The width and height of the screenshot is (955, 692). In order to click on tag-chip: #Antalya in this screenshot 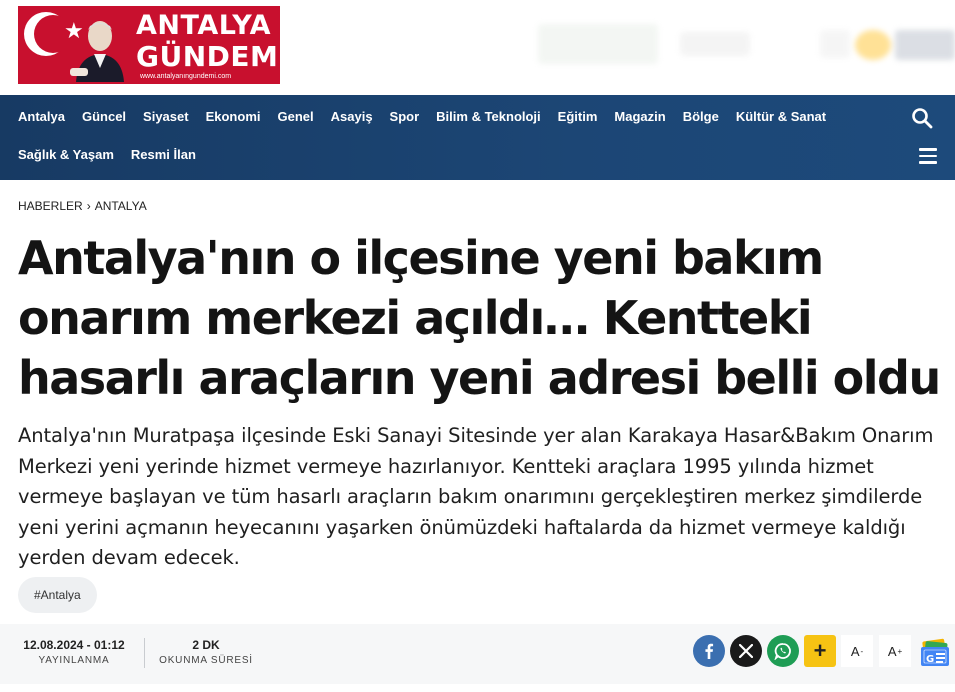, I will do `click(57, 595)`.